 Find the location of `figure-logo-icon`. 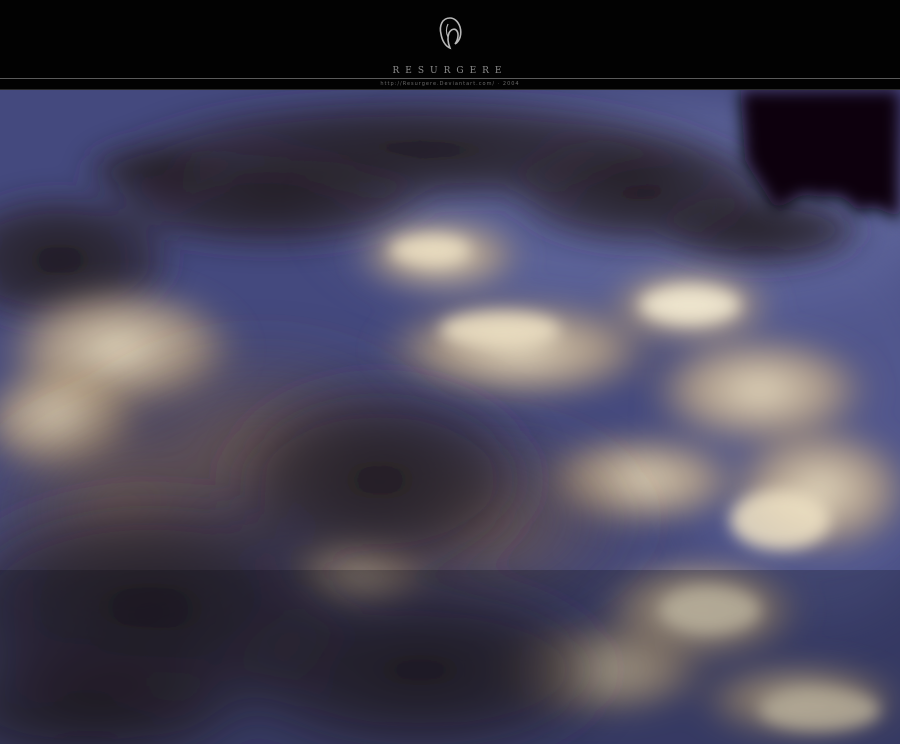

figure-logo-icon is located at coordinates (450, 33).